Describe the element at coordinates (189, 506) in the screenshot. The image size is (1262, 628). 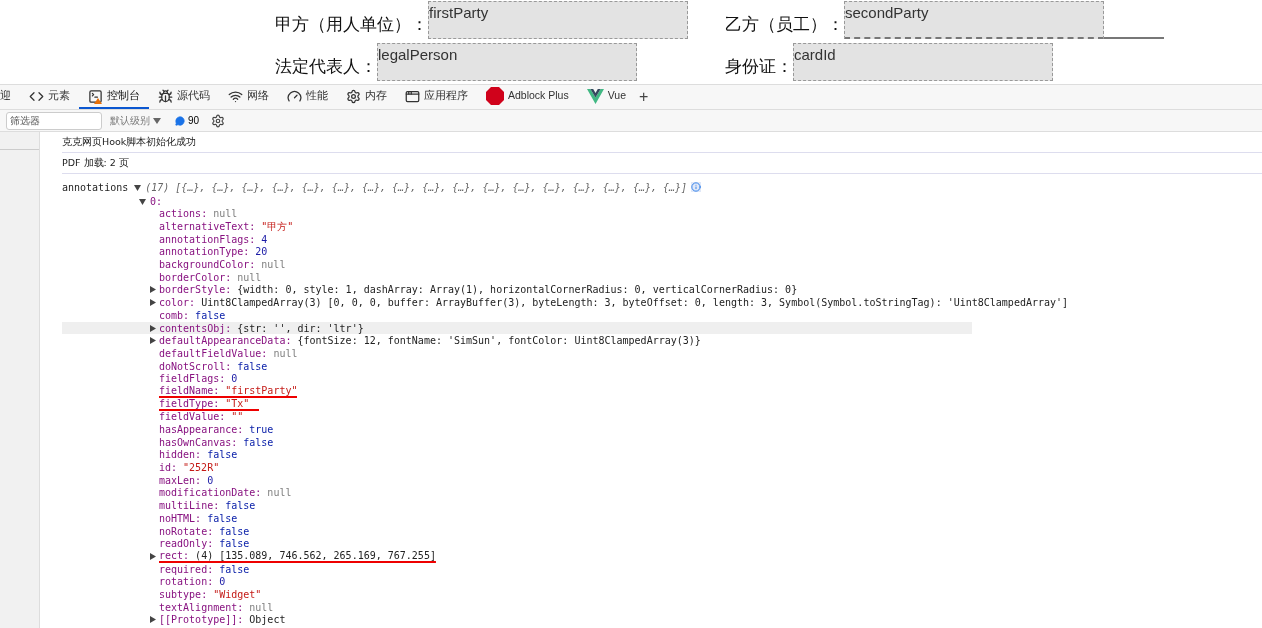
I see `property-key: multiLine:` at that location.